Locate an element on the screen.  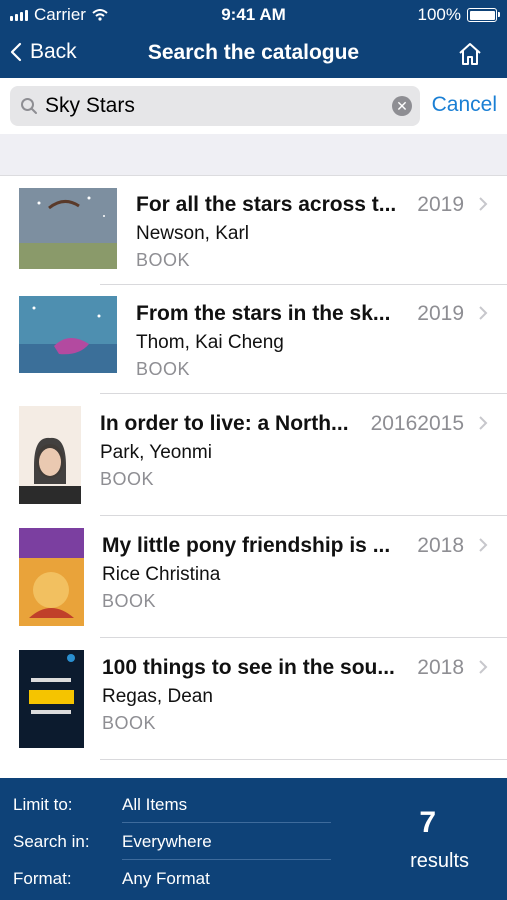
home-icon is located at coordinates (470, 54).